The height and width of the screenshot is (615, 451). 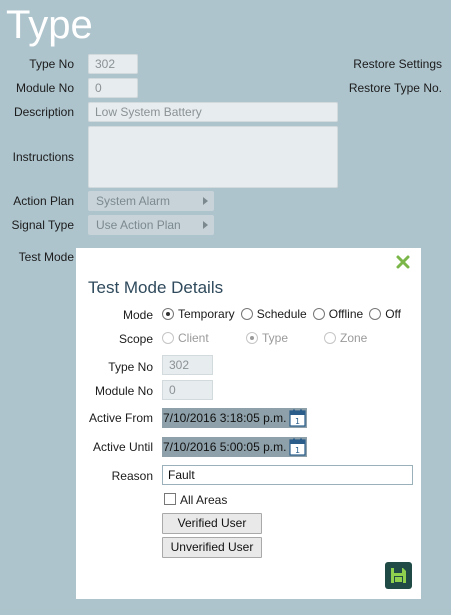 I want to click on action-plan-select: System Alarm, so click(x=151, y=201).